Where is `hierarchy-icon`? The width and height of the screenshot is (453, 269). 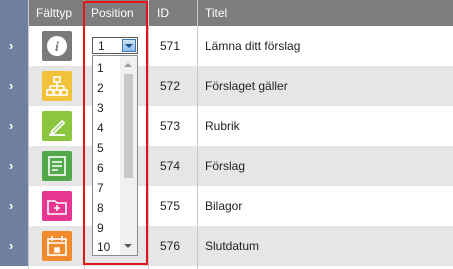 hierarchy-icon is located at coordinates (57, 86).